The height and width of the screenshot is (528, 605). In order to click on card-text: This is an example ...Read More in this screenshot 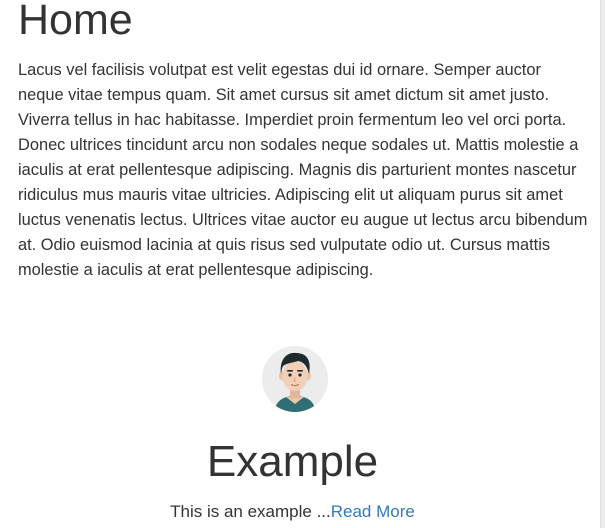, I will do `click(292, 512)`.